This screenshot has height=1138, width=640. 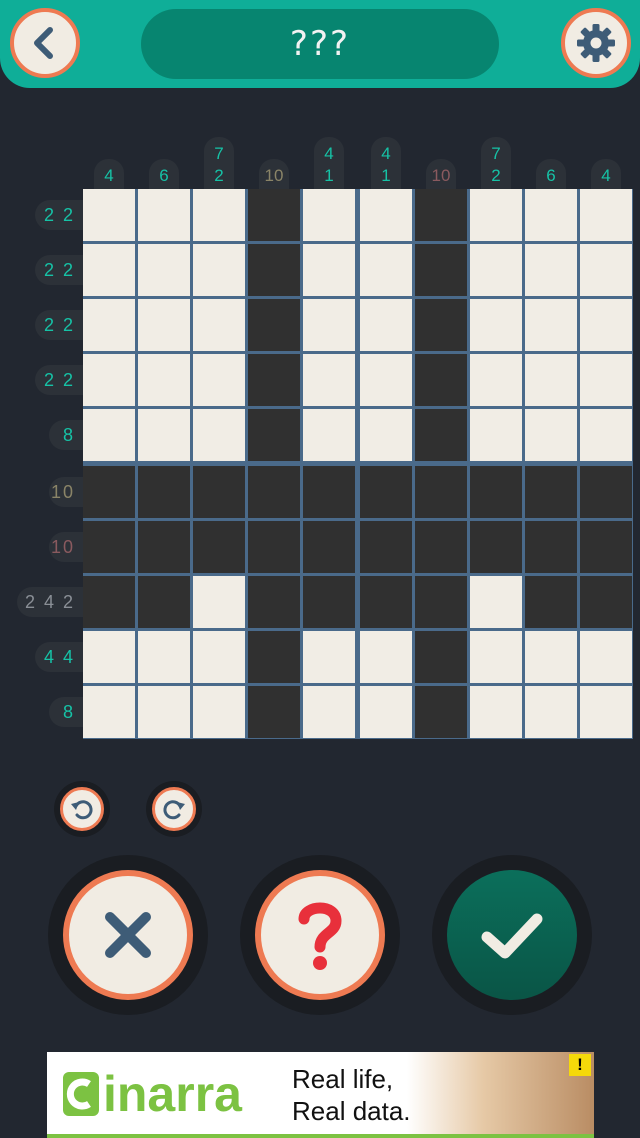 What do you see at coordinates (512, 935) in the screenshot?
I see `check-button` at bounding box center [512, 935].